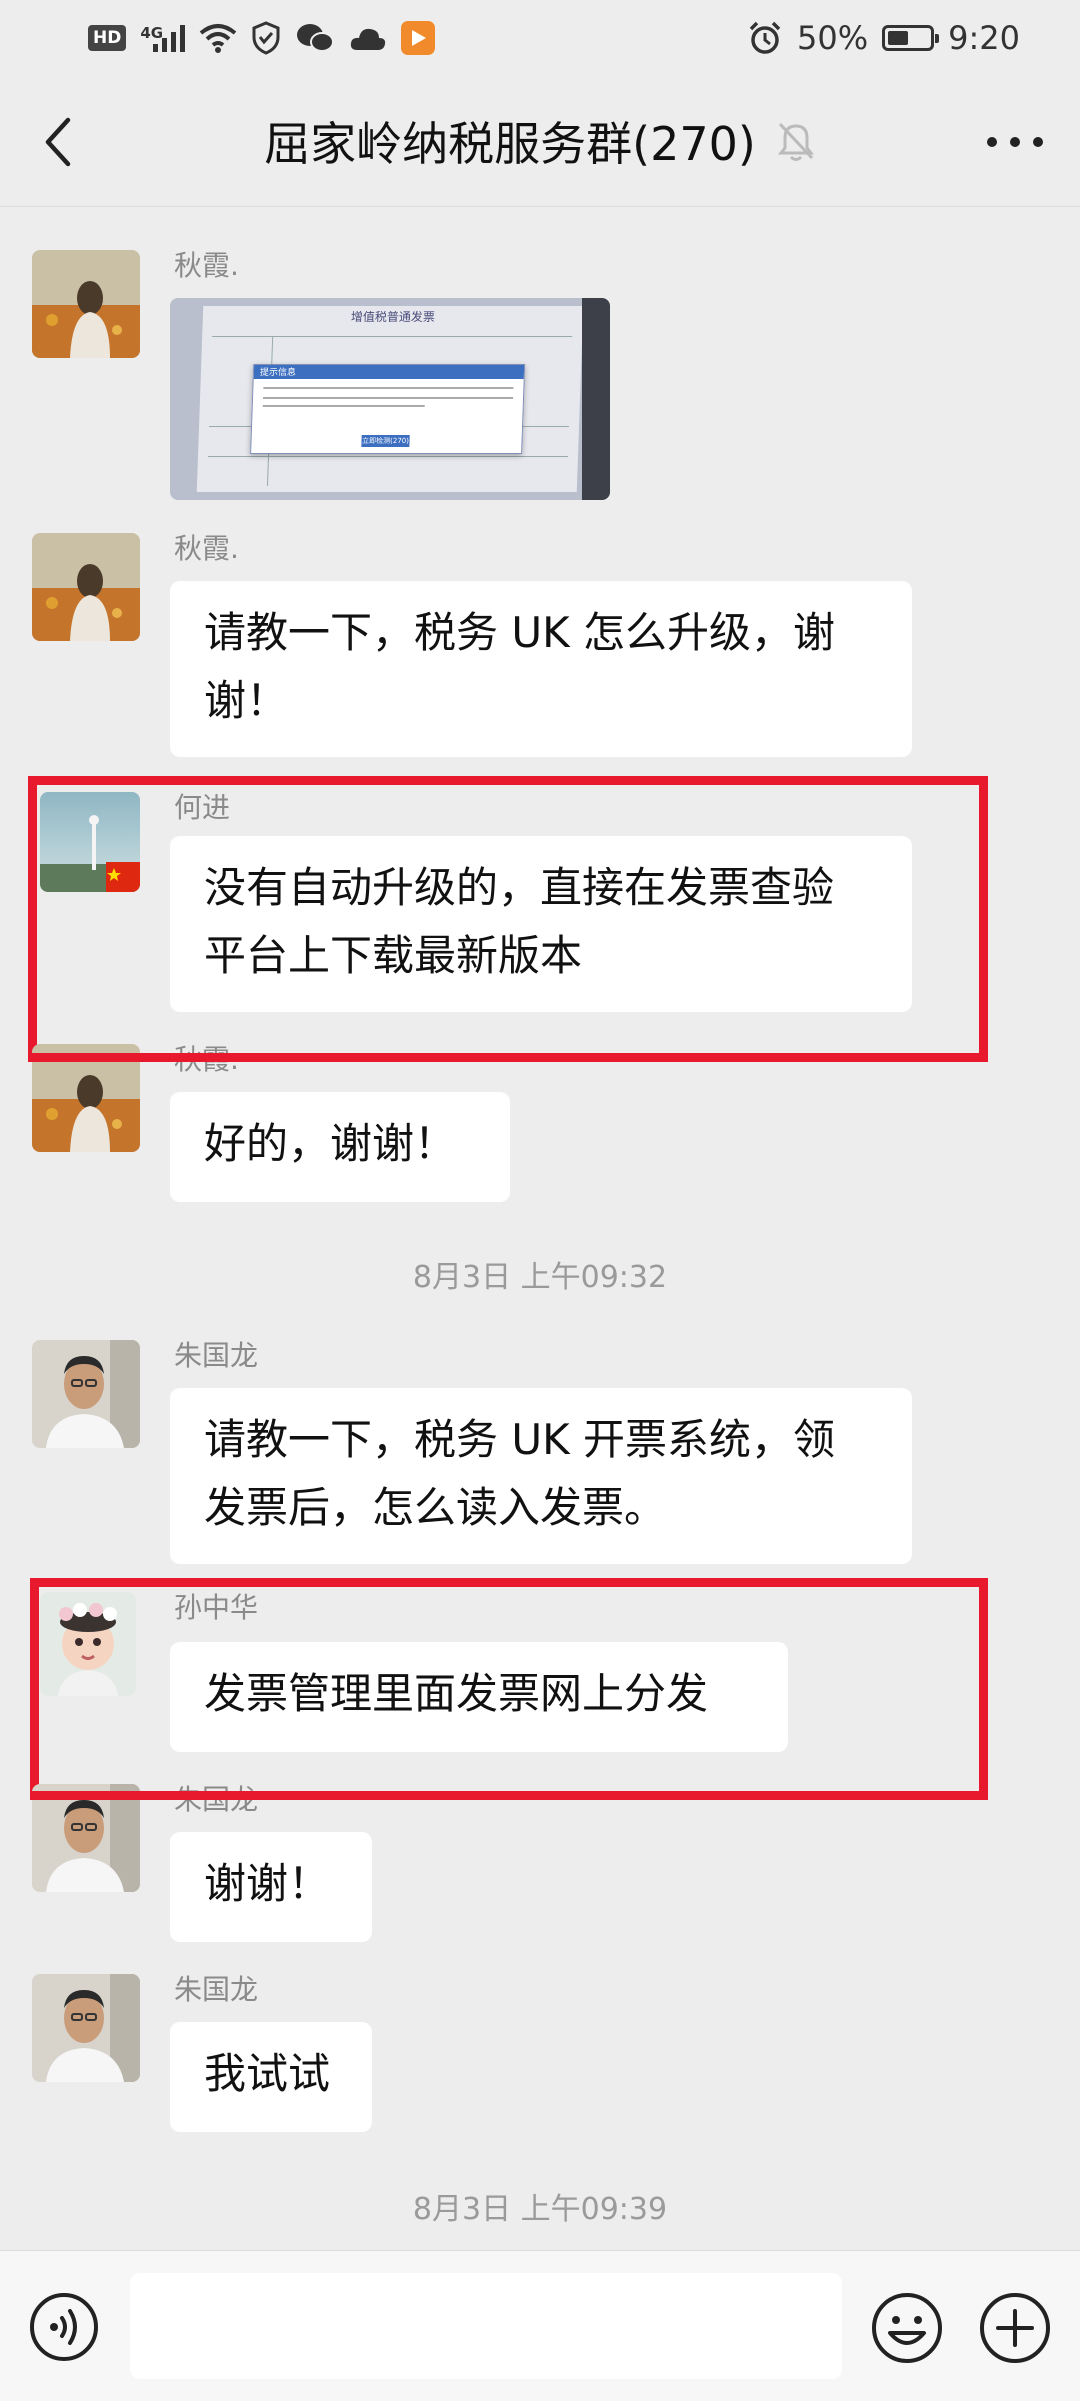 The image size is (1080, 2401). Describe the element at coordinates (330, 1143) in the screenshot. I see `message-line: 好的，谢谢！` at that location.